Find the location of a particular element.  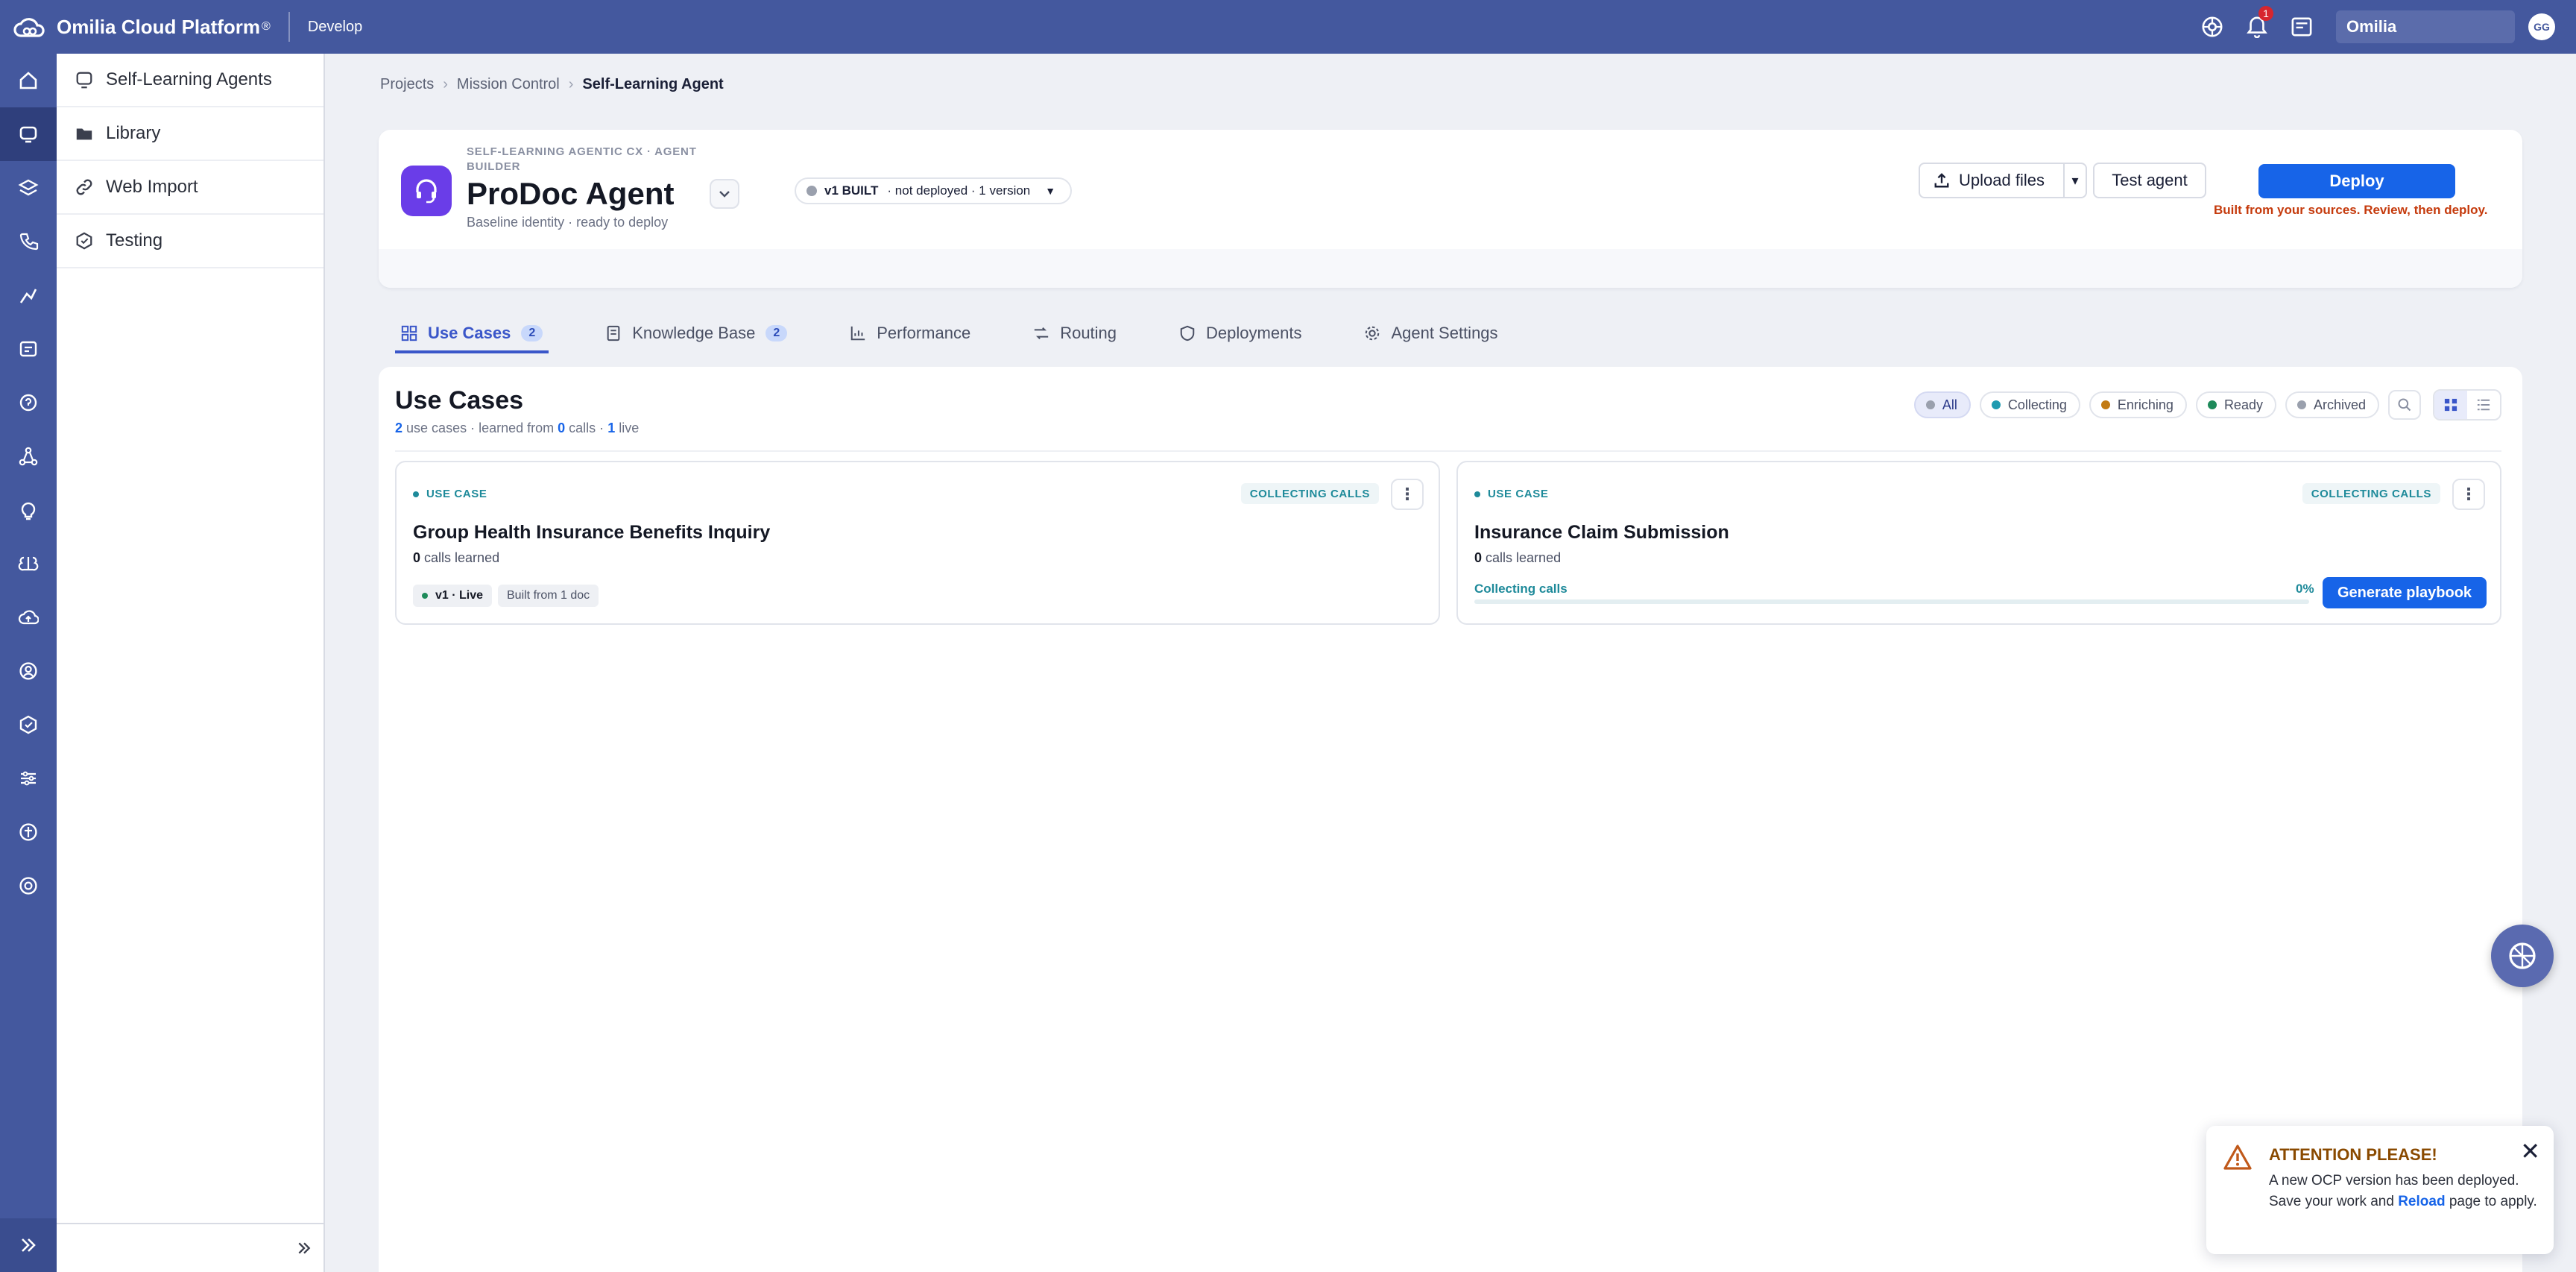

version-selector: v1 BUILT · not deployed · 1 version ▼ is located at coordinates (934, 190).